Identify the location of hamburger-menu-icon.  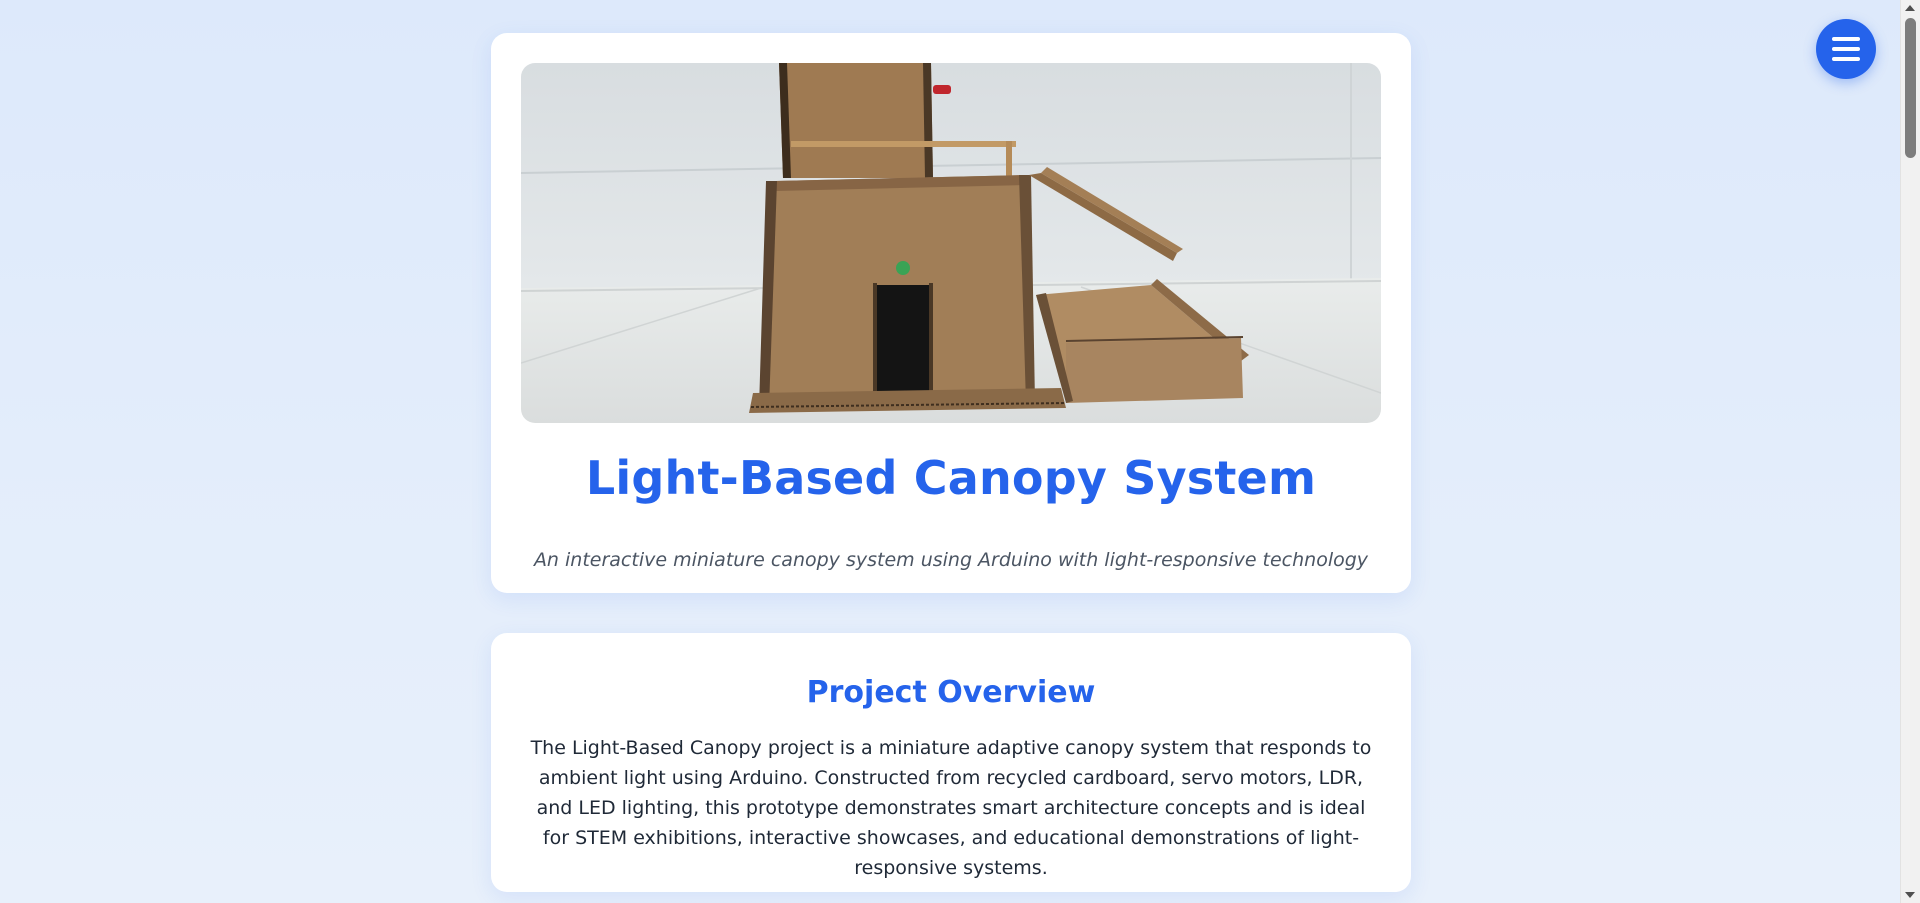
(1846, 49).